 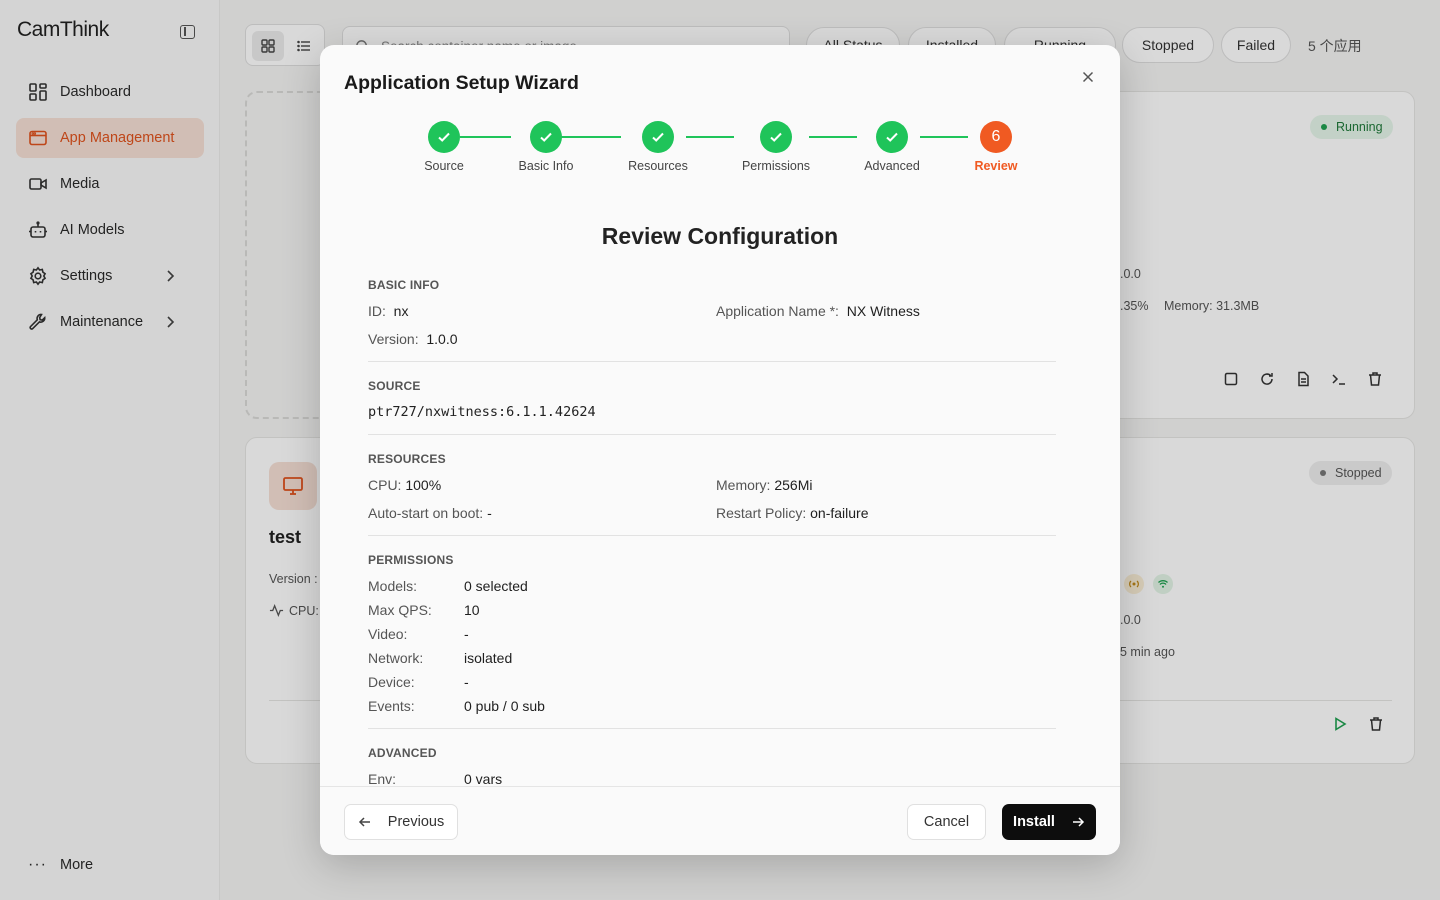 What do you see at coordinates (382, 778) in the screenshot?
I see `field-label: Env:` at bounding box center [382, 778].